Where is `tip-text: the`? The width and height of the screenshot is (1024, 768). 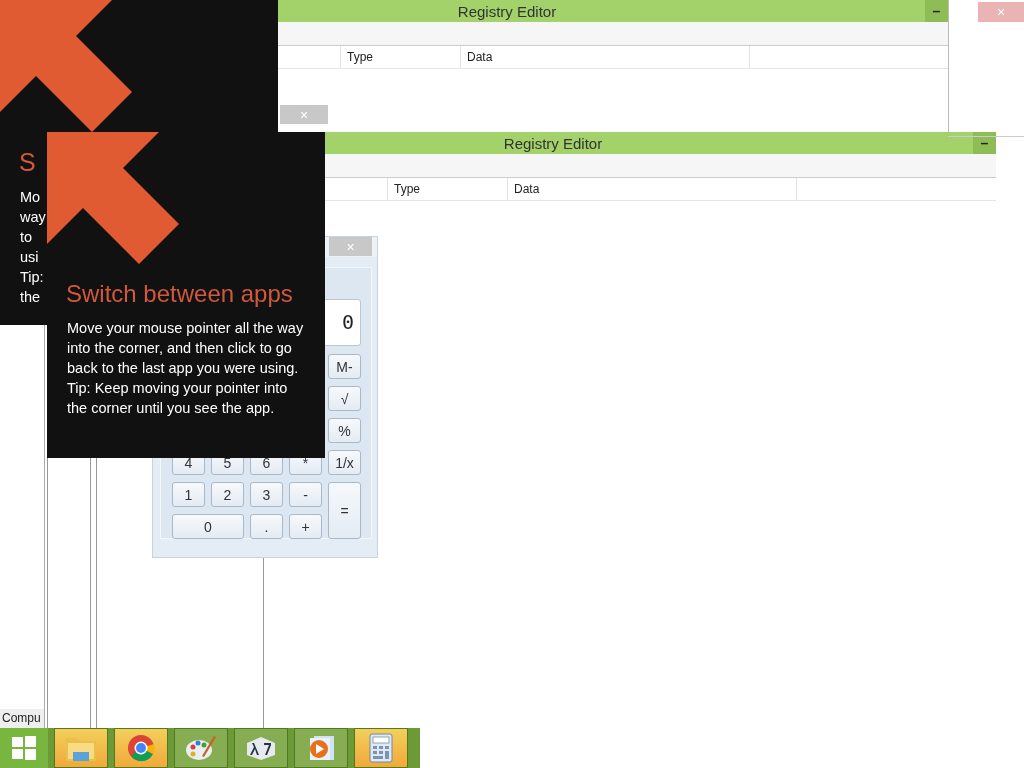 tip-text: the is located at coordinates (30, 297).